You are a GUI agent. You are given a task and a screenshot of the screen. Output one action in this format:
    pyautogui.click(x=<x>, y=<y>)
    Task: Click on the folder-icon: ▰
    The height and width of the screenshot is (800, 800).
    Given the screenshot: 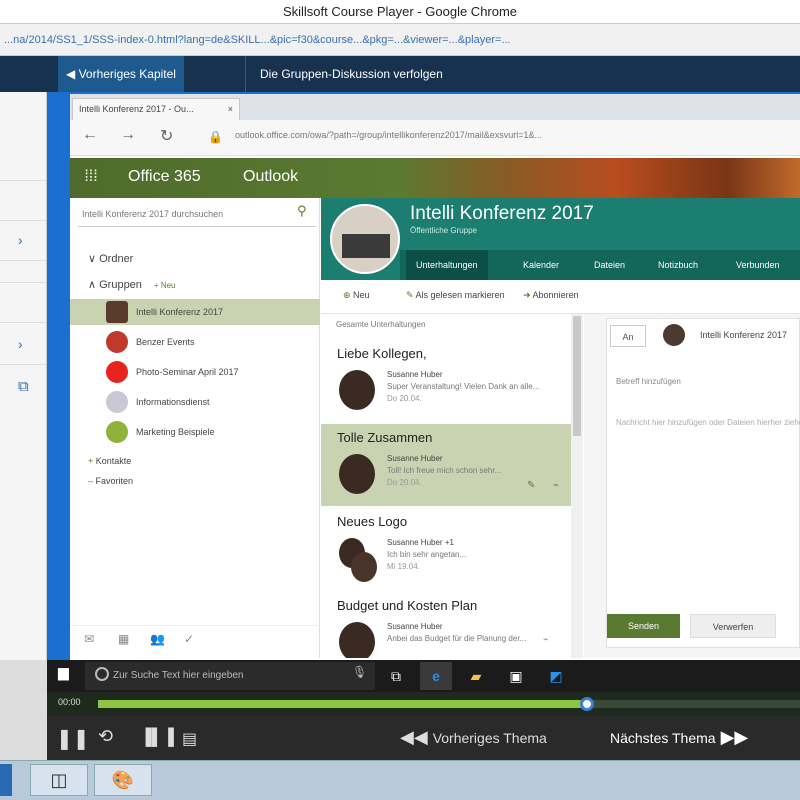 What is the action you would take?
    pyautogui.click(x=476, y=676)
    